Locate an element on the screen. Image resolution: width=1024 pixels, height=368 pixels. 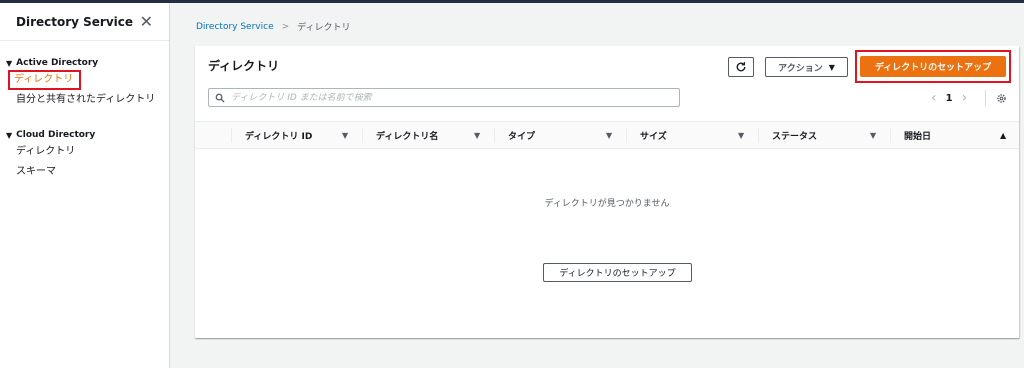
previous-page-icon: ‹ is located at coordinates (934, 98).